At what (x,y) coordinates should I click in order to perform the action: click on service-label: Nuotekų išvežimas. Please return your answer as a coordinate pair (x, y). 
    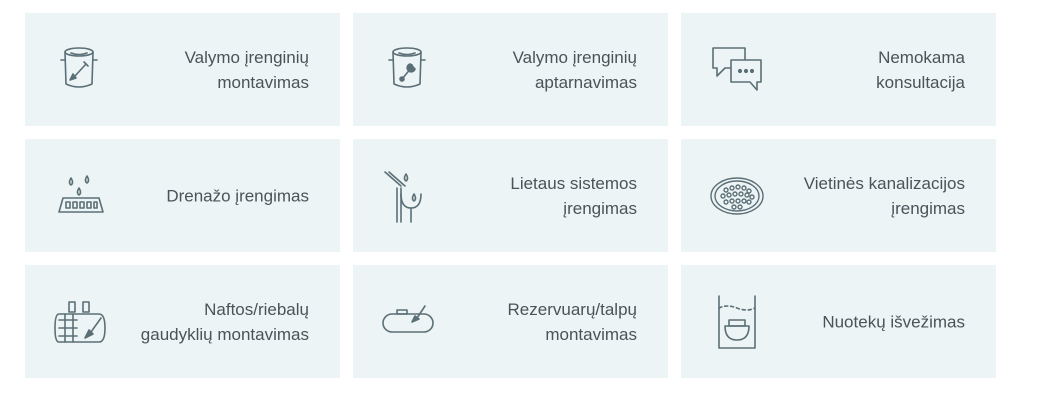
    Looking at the image, I should click on (893, 321).